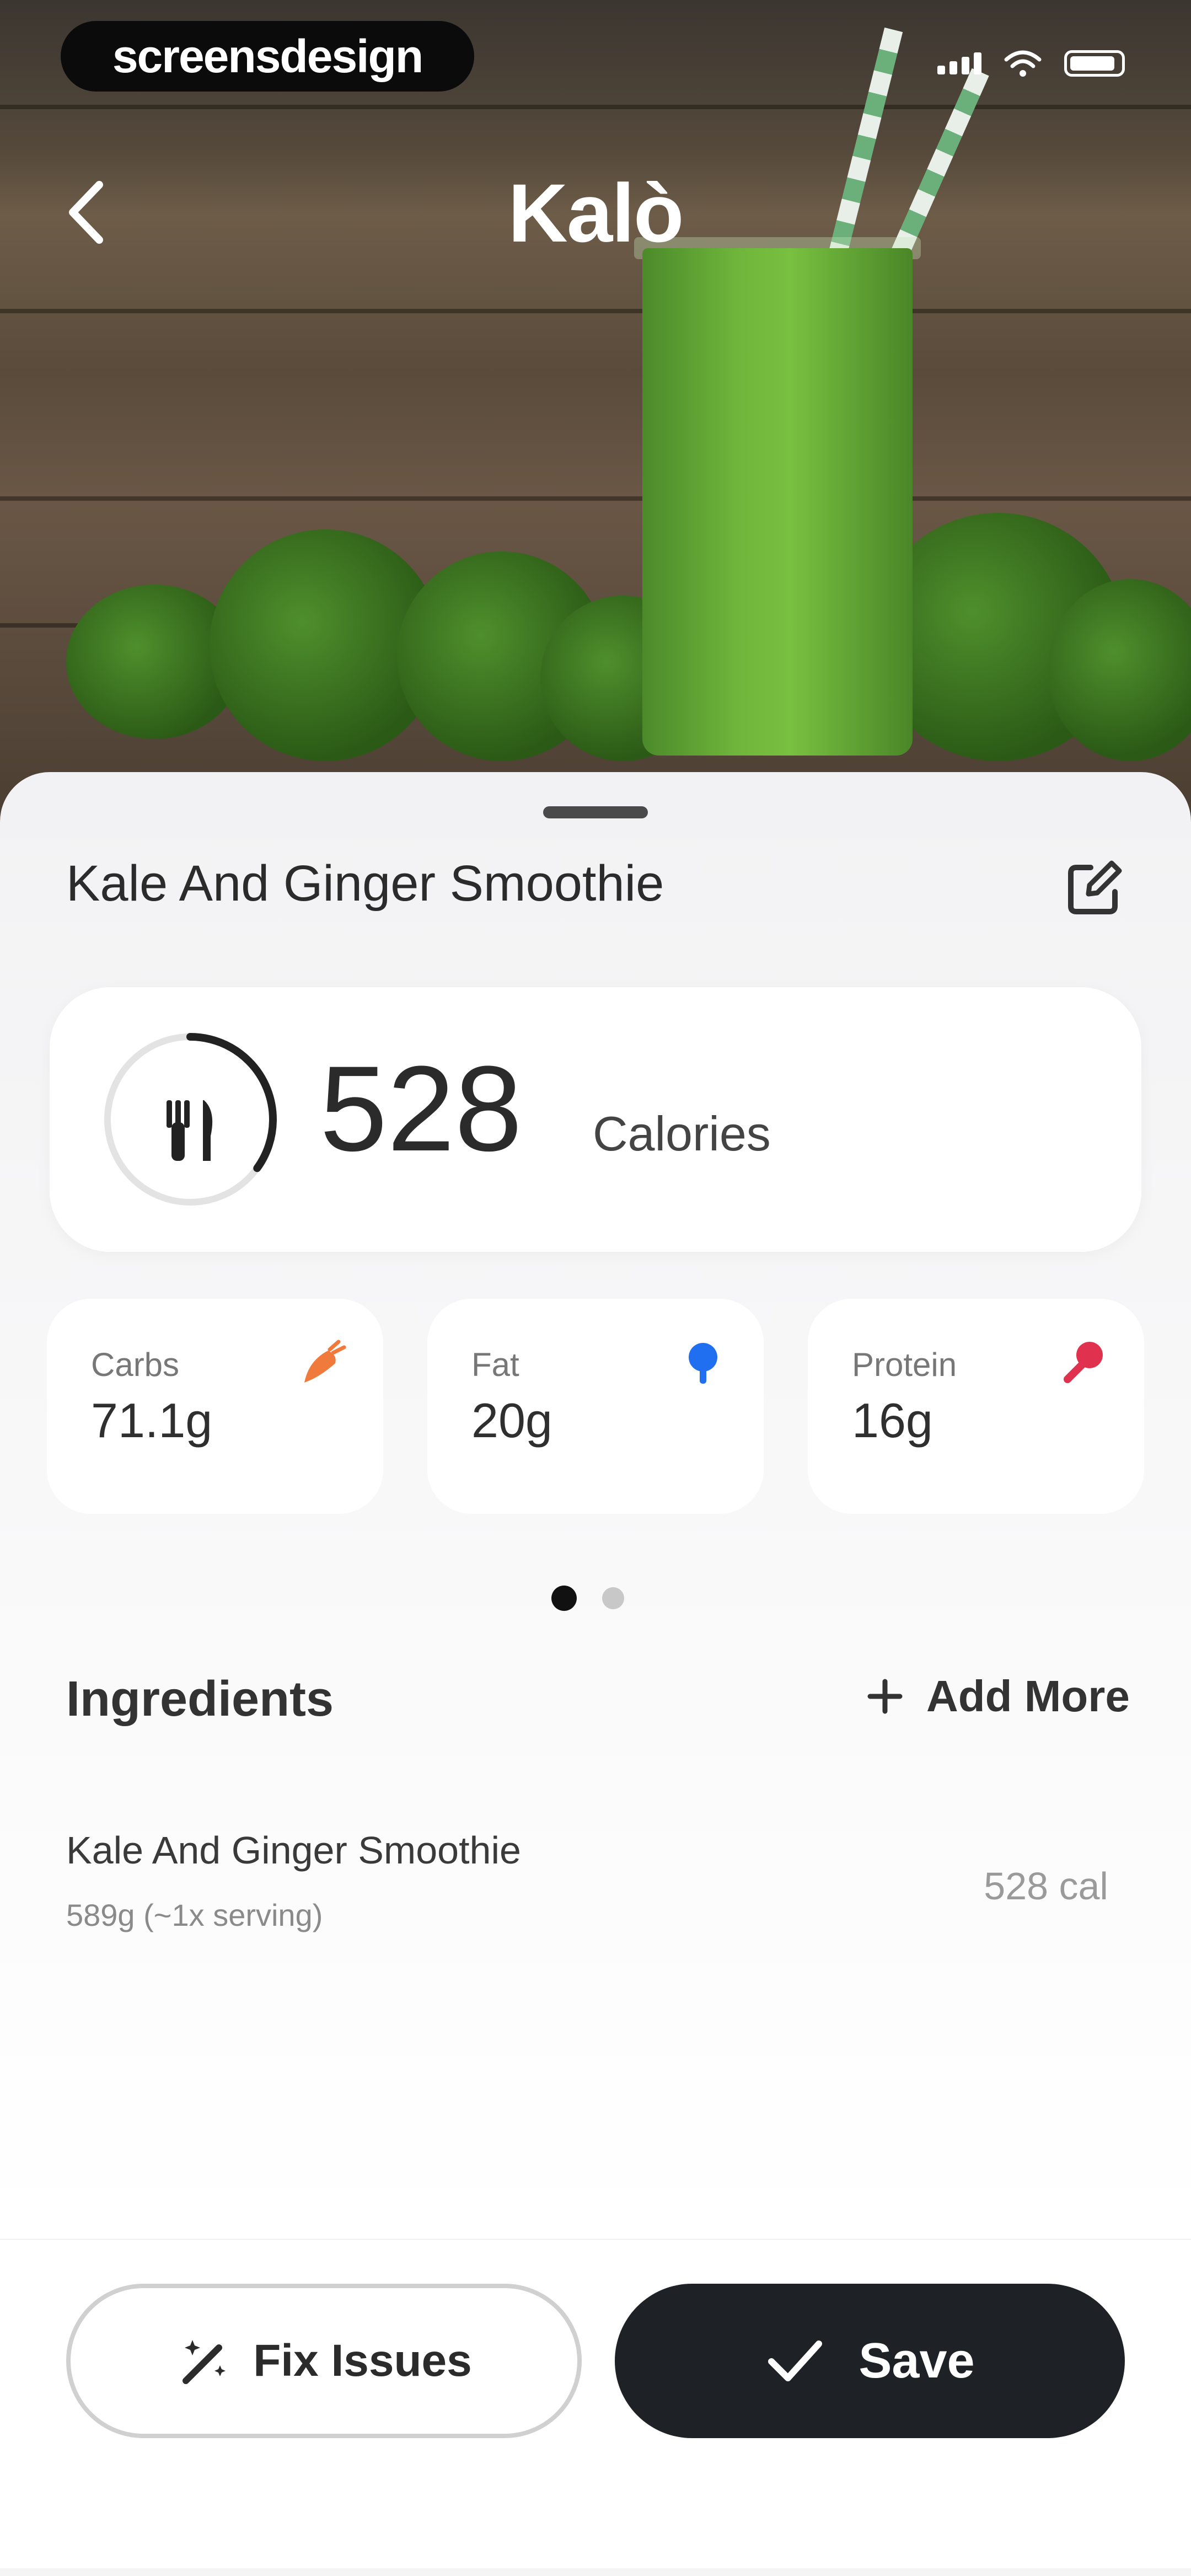  What do you see at coordinates (195, 1915) in the screenshot?
I see `ingredient-detail: 589g (~1x serving)` at bounding box center [195, 1915].